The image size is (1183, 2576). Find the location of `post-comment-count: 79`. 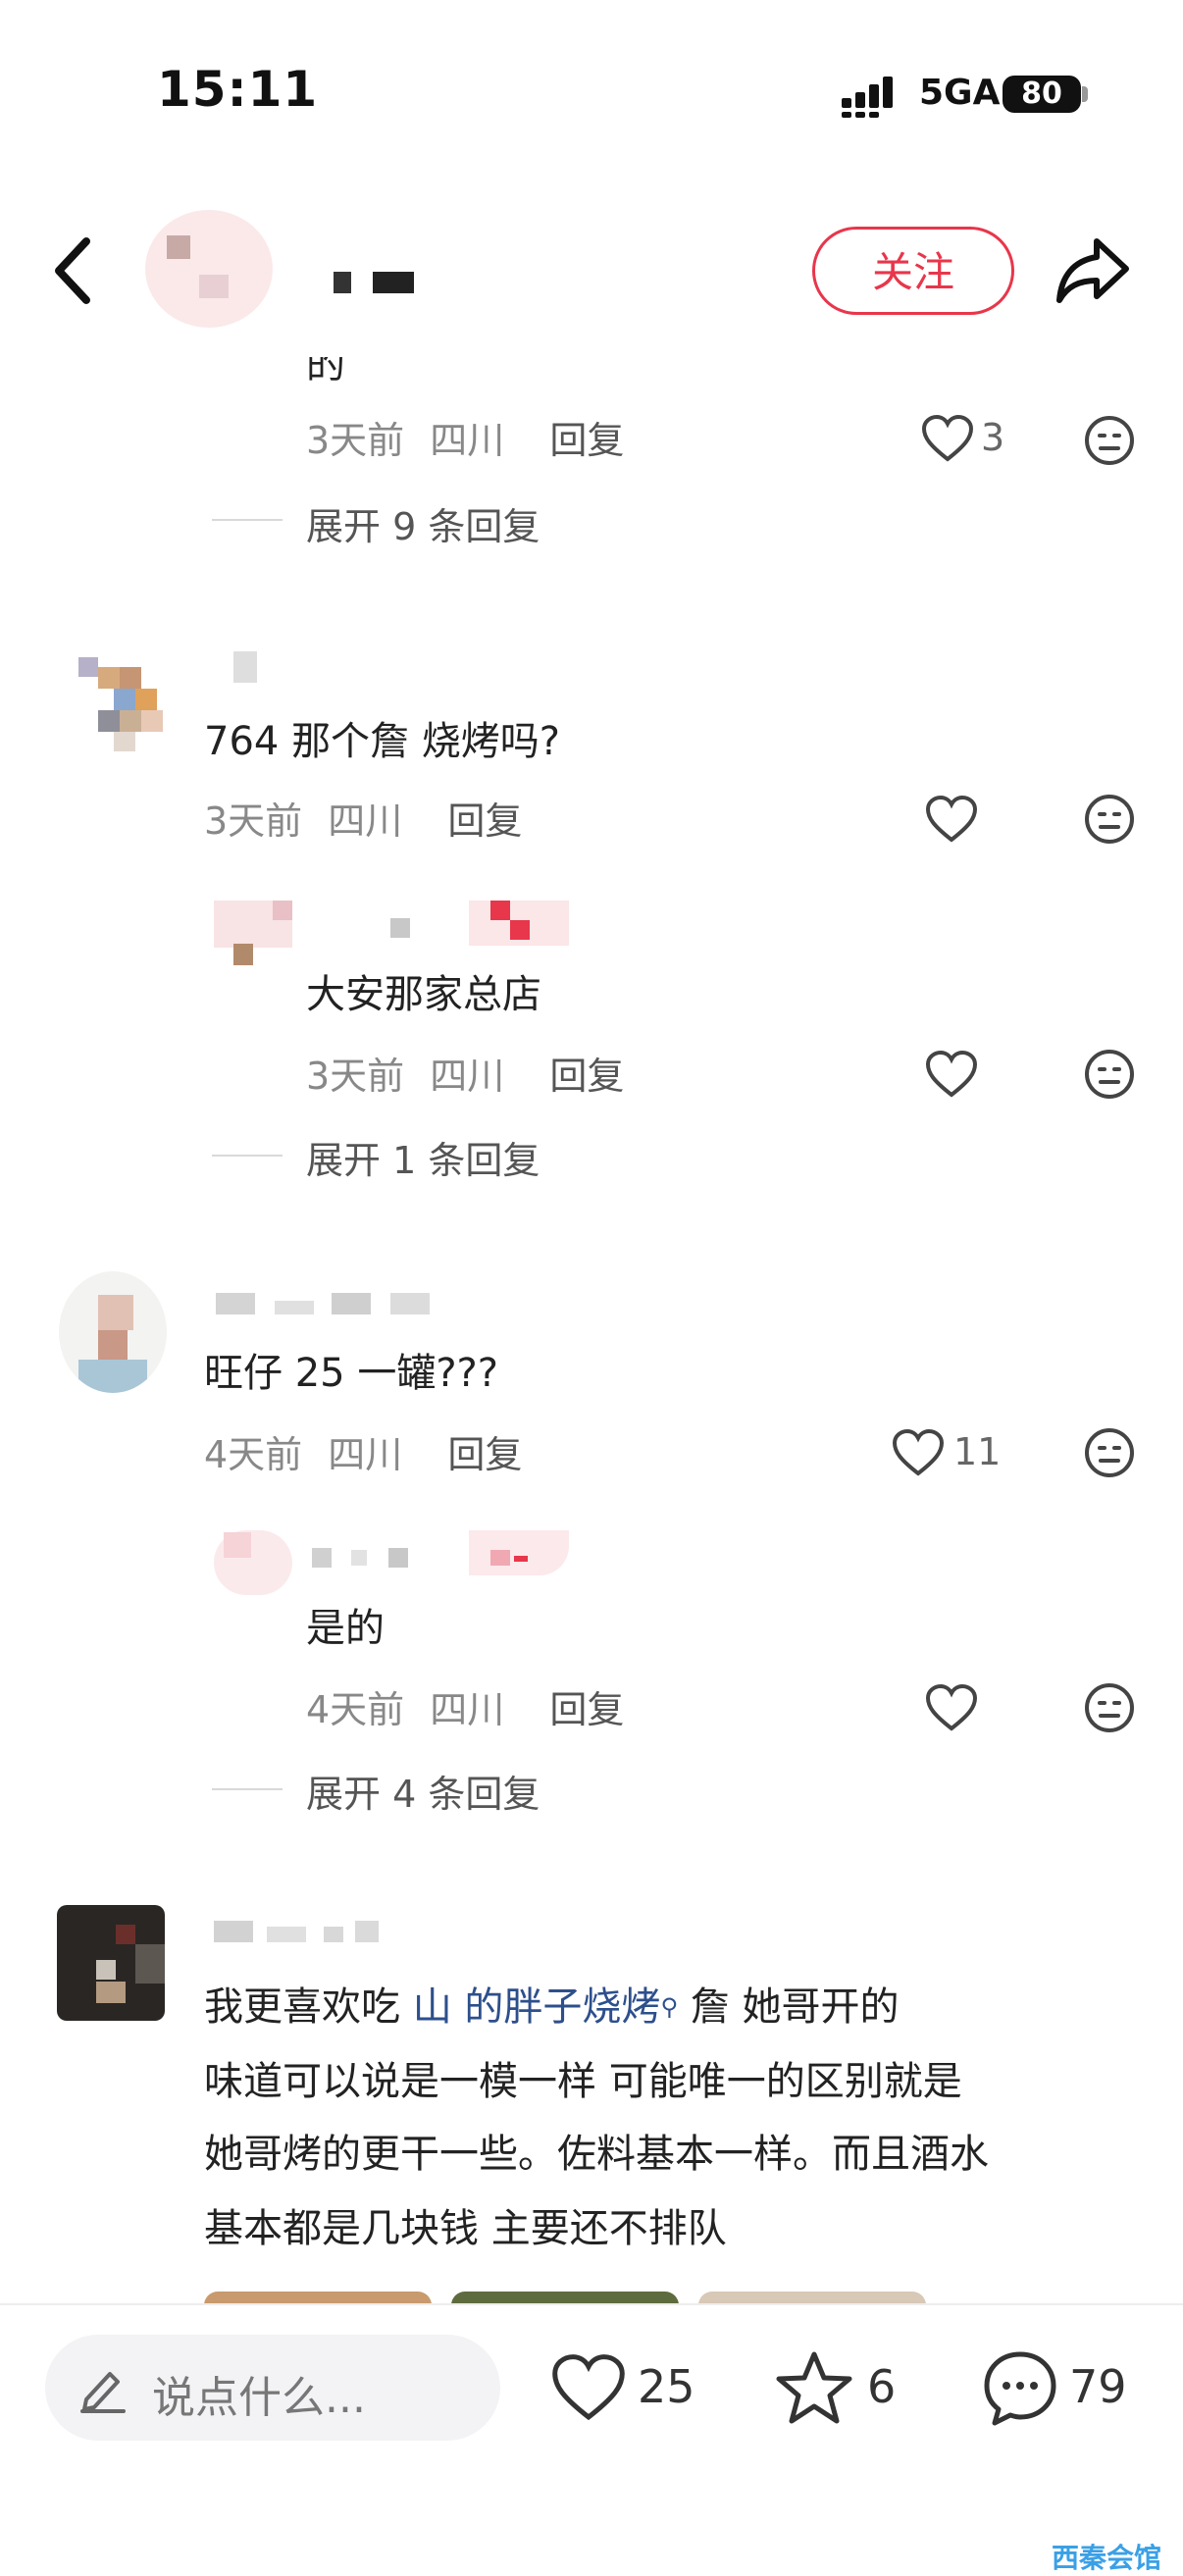

post-comment-count: 79 is located at coordinates (1098, 2386).